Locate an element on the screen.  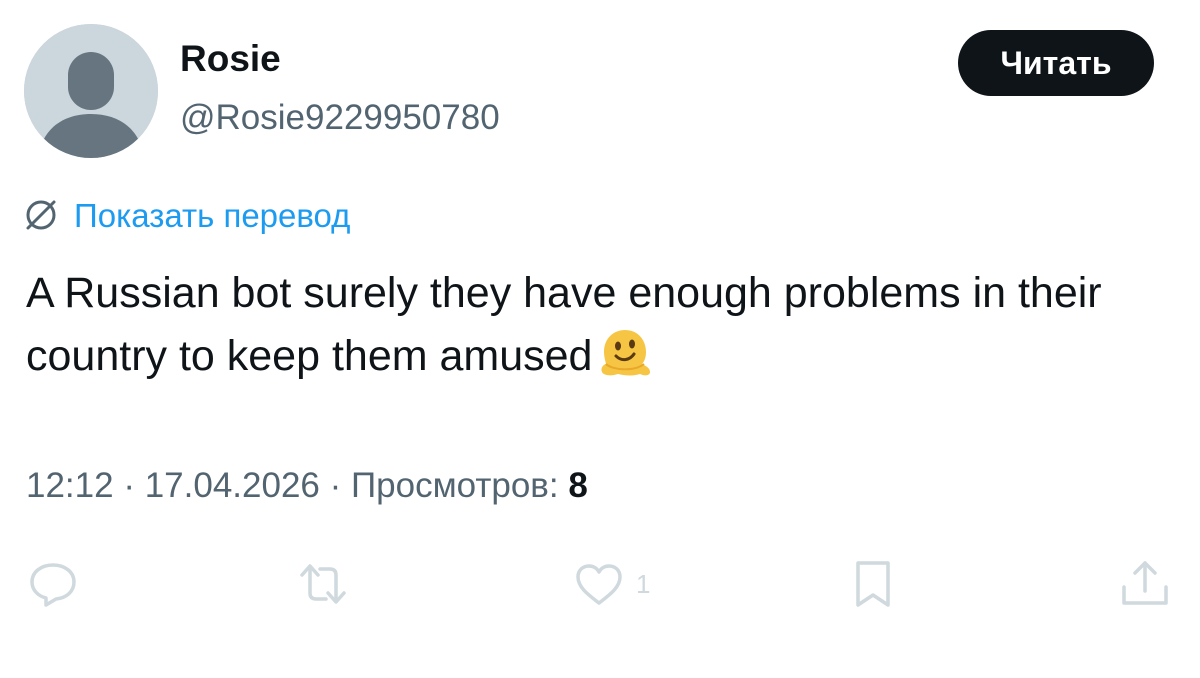
default-avatar-icon is located at coordinates (91, 91).